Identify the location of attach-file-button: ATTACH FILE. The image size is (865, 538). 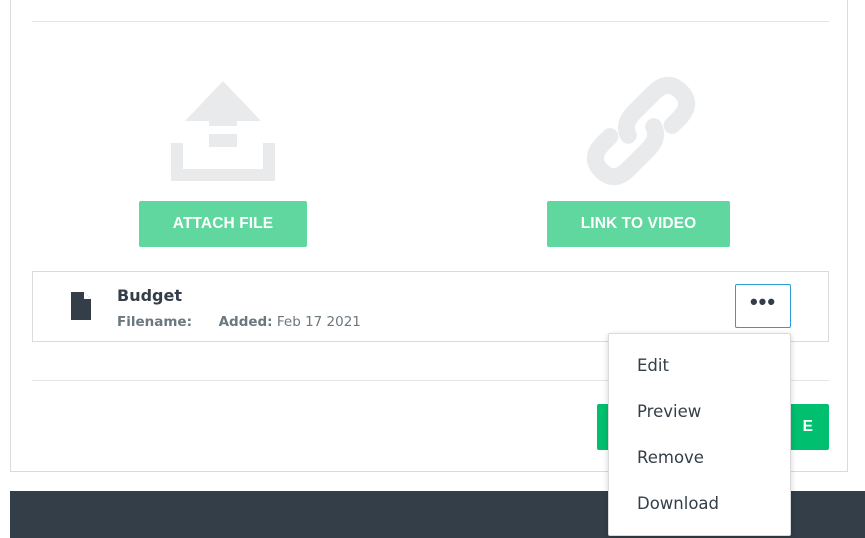
(223, 224).